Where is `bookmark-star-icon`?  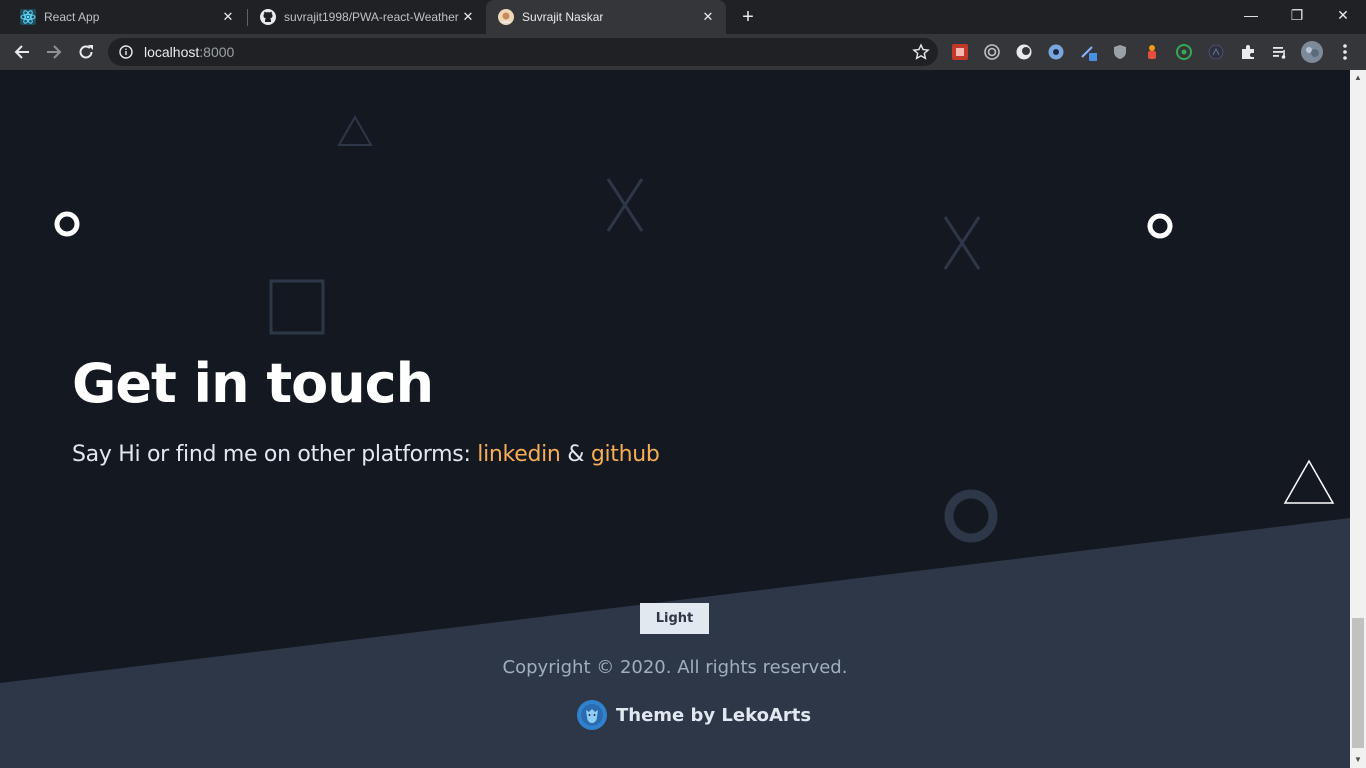
bookmark-star-icon is located at coordinates (921, 52).